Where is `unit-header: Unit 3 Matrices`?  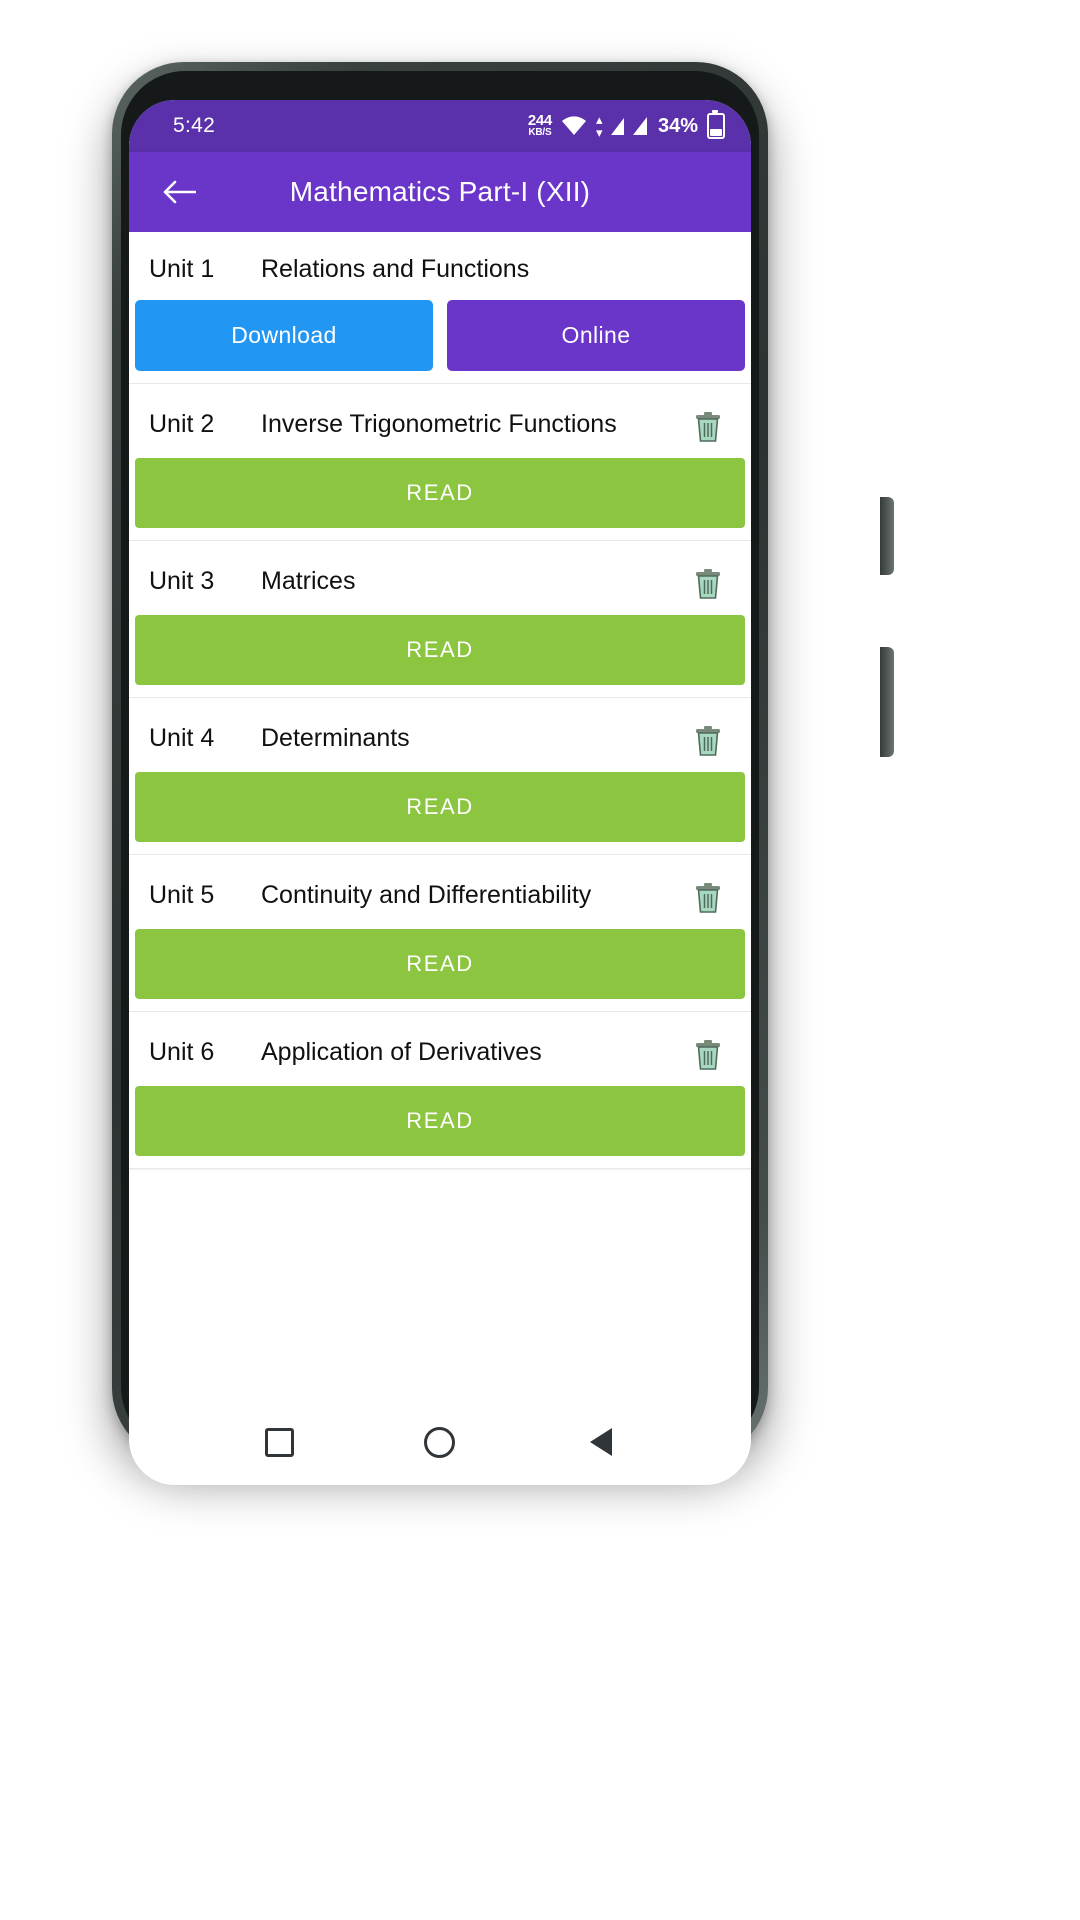
unit-header: Unit 3 Matrices is located at coordinates (440, 578).